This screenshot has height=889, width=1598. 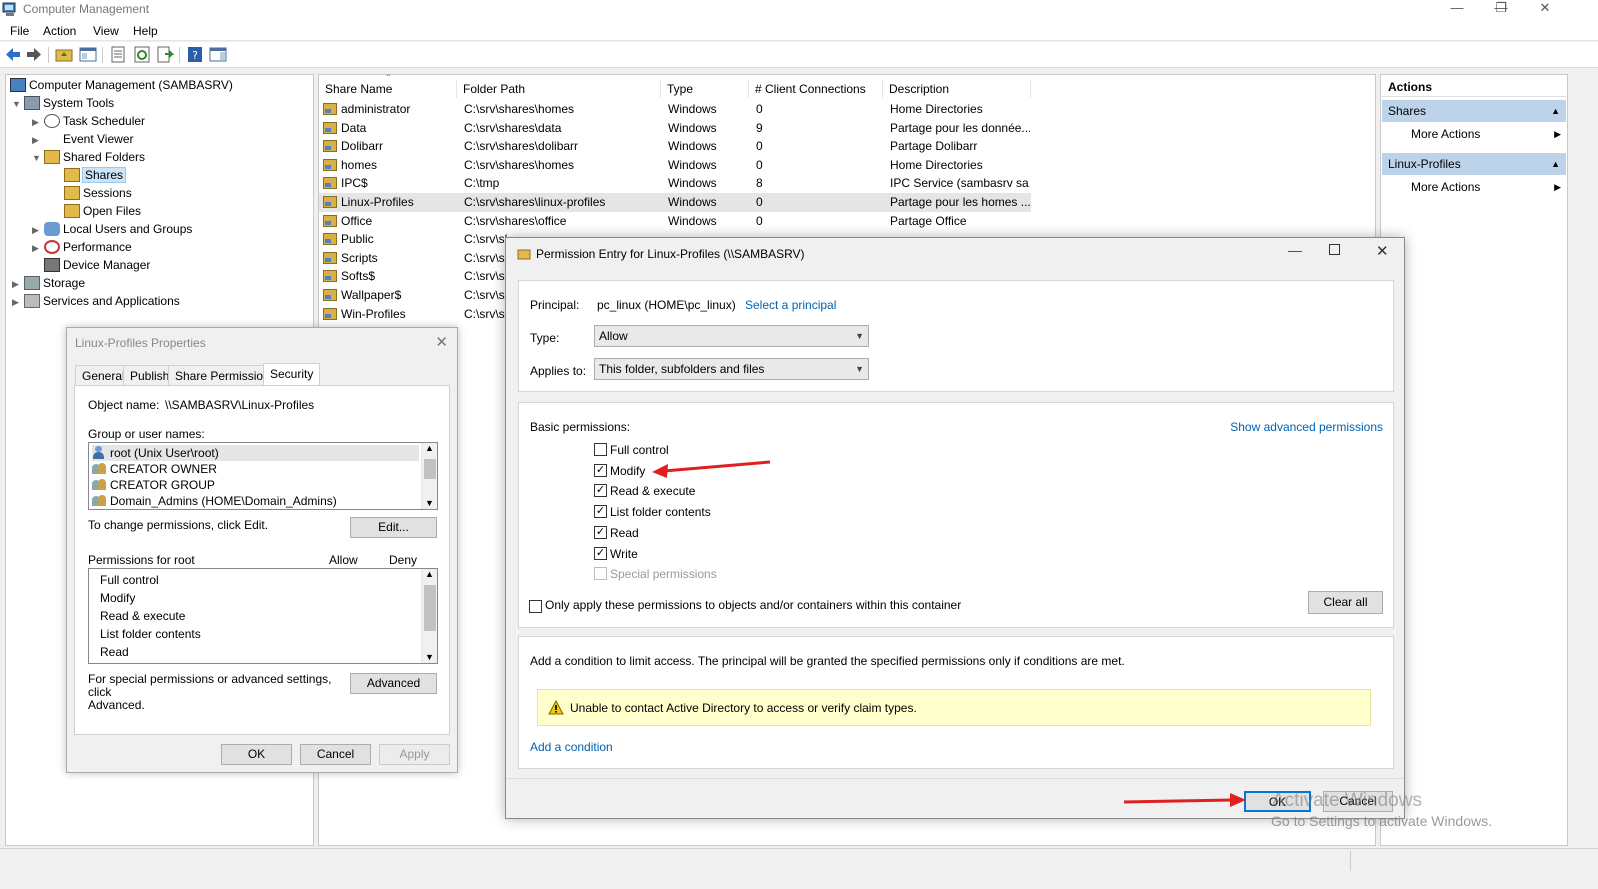 I want to click on tab-security: Security, so click(x=292, y=374).